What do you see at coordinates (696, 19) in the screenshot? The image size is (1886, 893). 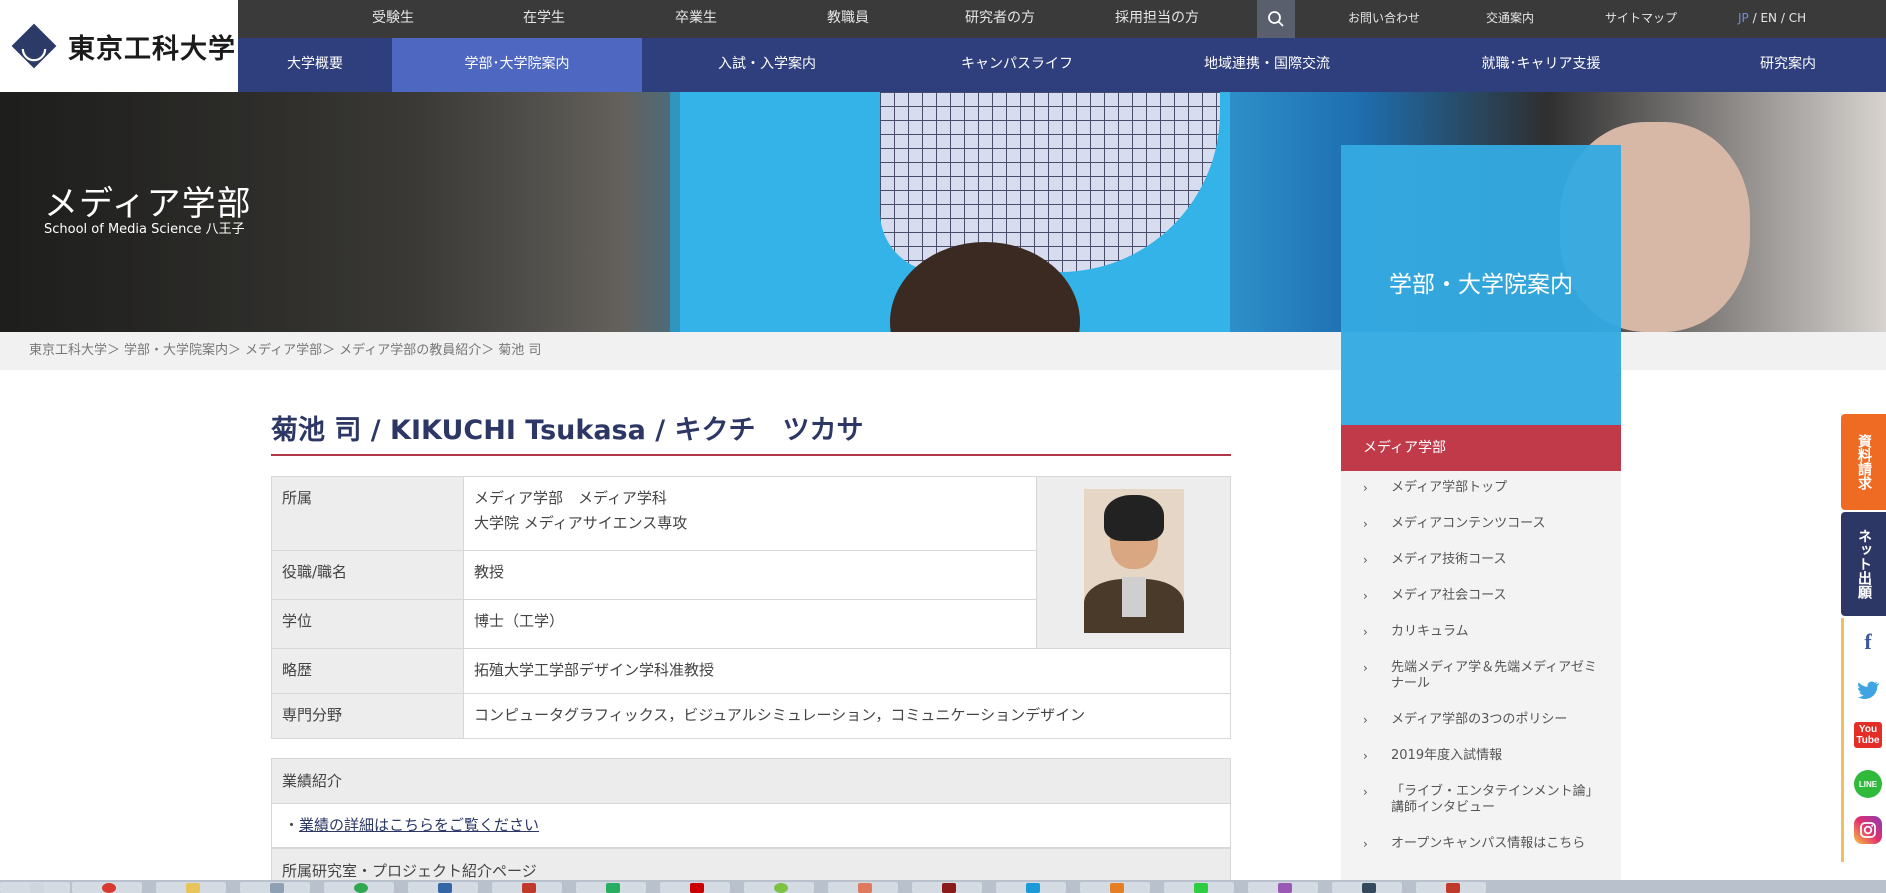 I see `topbar-link-alumni: 卒業生` at bounding box center [696, 19].